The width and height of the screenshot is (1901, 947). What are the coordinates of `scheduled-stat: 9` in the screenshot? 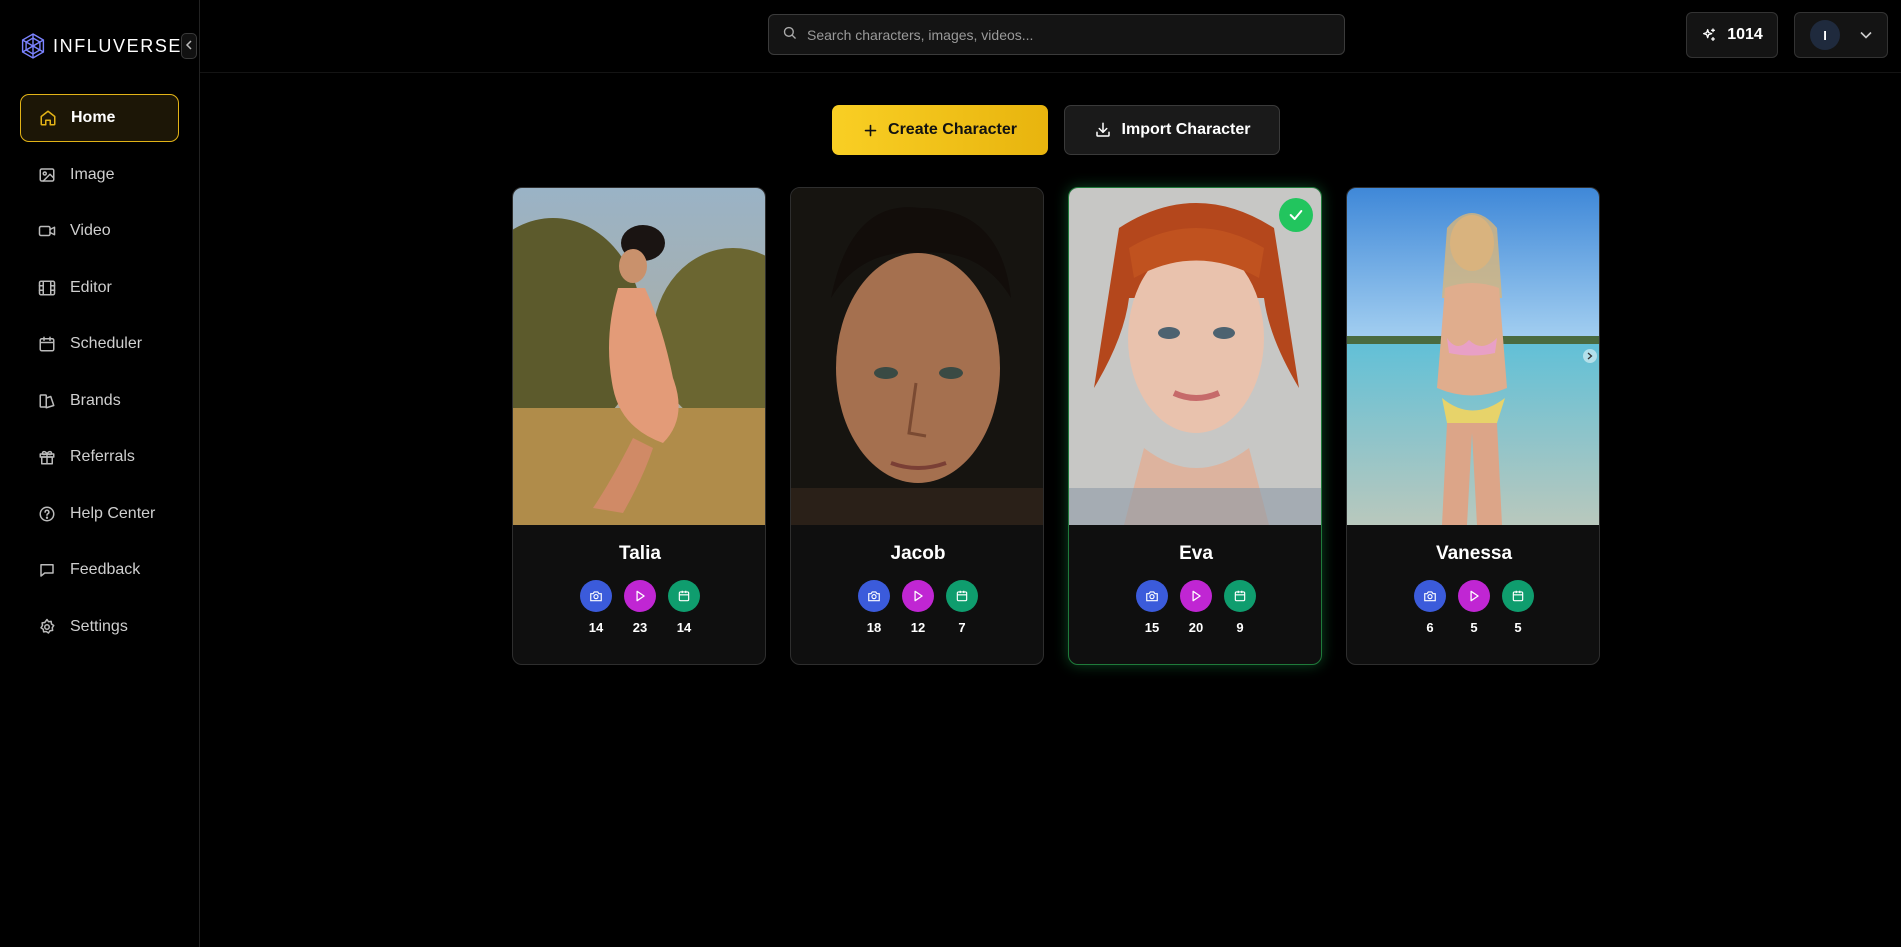 It's located at (1240, 607).